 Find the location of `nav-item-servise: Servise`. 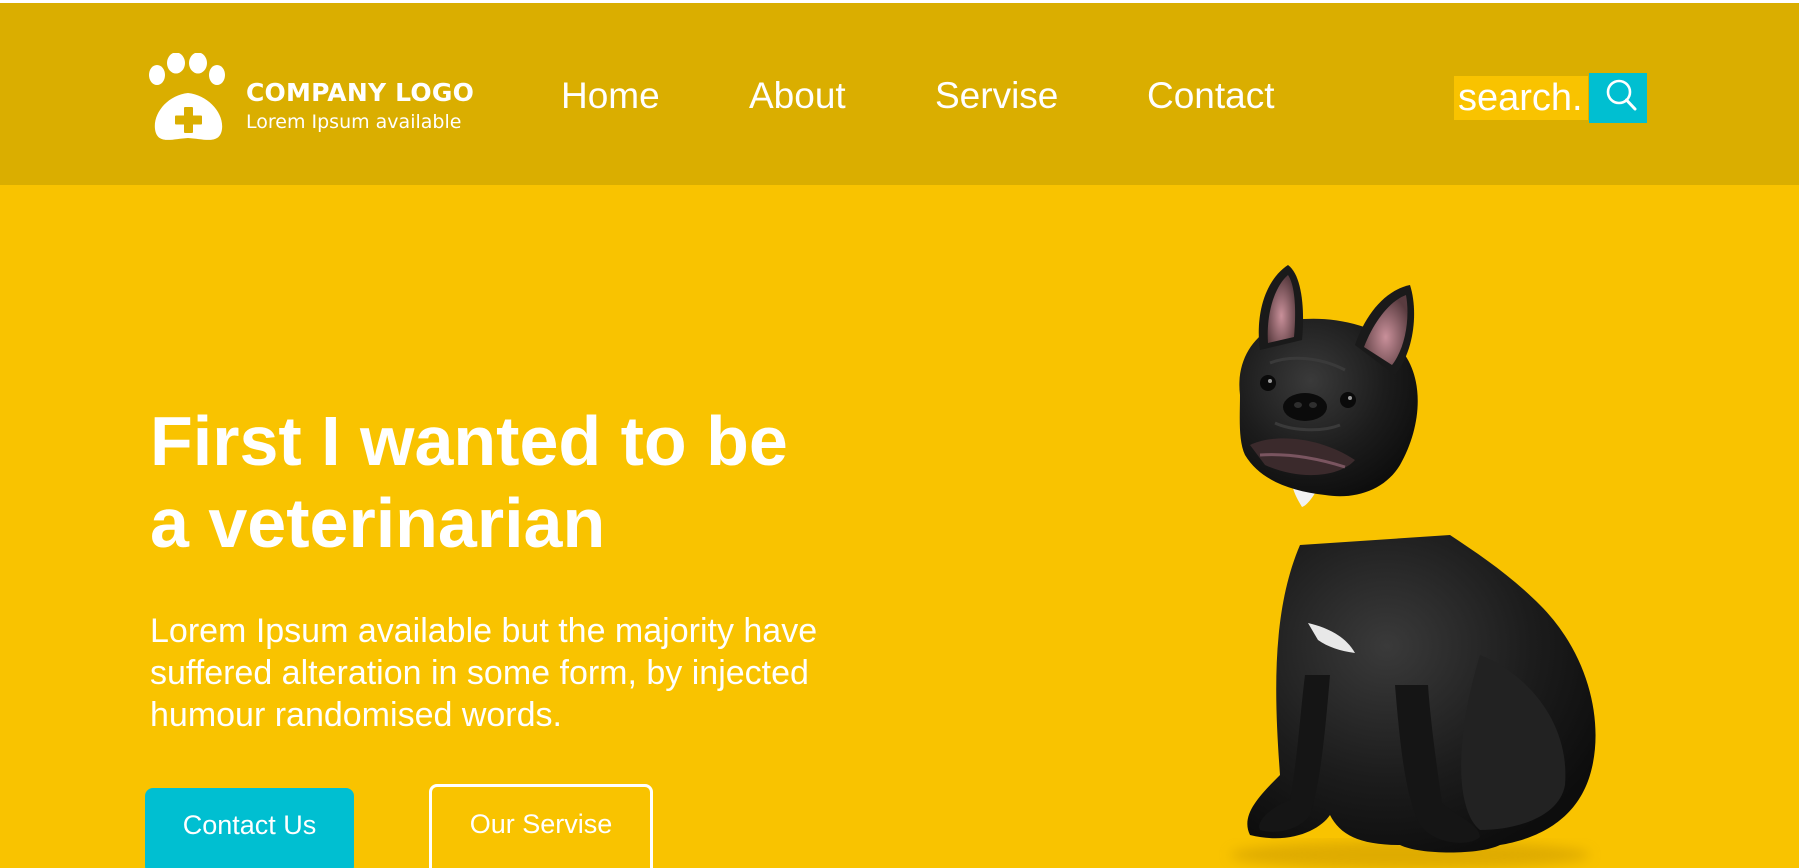

nav-item-servise: Servise is located at coordinates (996, 96).